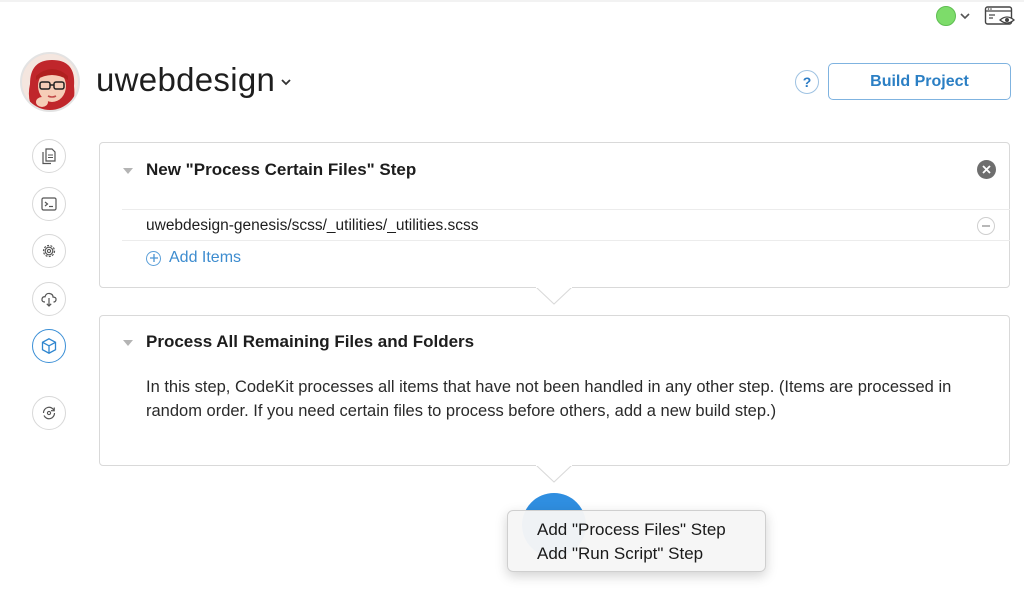 The image size is (1024, 600). I want to click on terminal-icon, so click(49, 204).